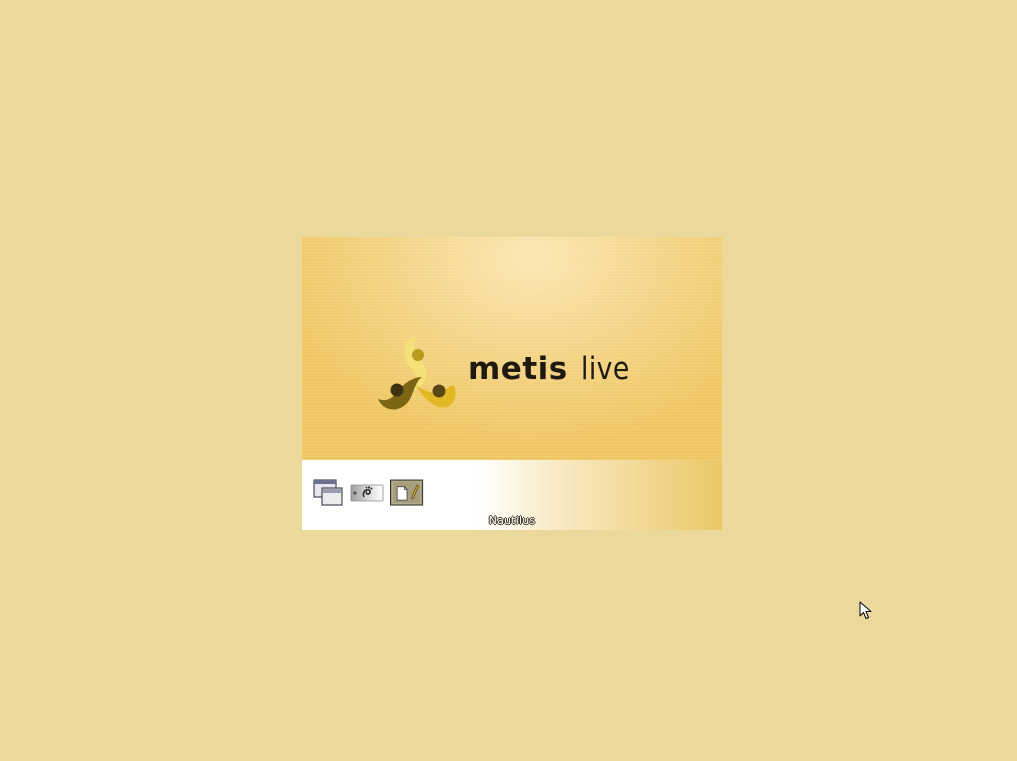  Describe the element at coordinates (605, 369) in the screenshot. I see `brand-name-light: live` at that location.